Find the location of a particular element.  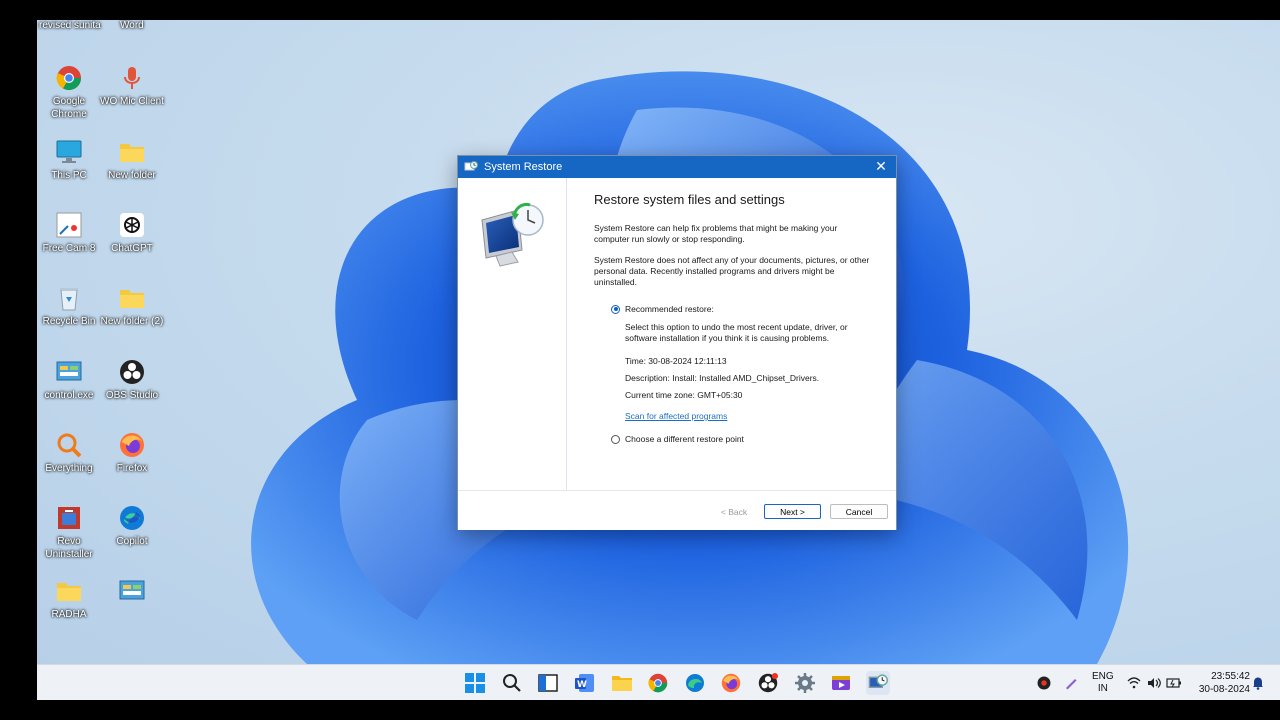

close-icon: ✕ is located at coordinates (881, 166).